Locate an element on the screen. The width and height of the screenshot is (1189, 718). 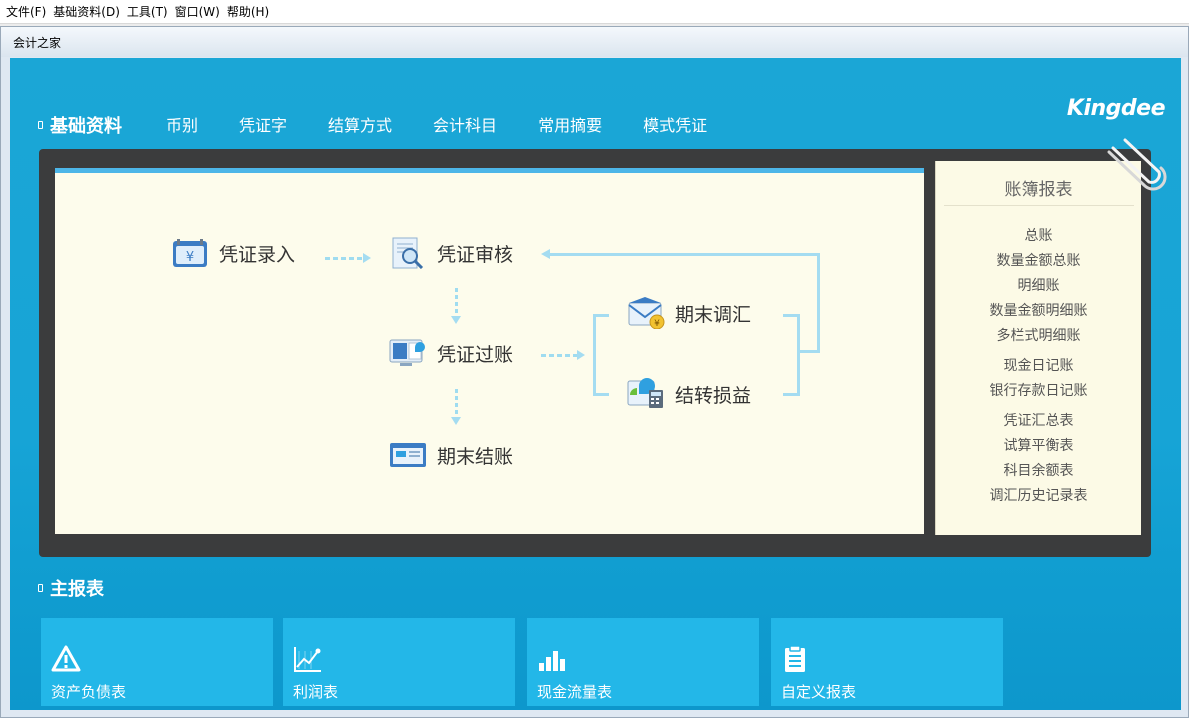
link-quantity-amount-detail: 数量金额明细账 is located at coordinates (1038, 310).